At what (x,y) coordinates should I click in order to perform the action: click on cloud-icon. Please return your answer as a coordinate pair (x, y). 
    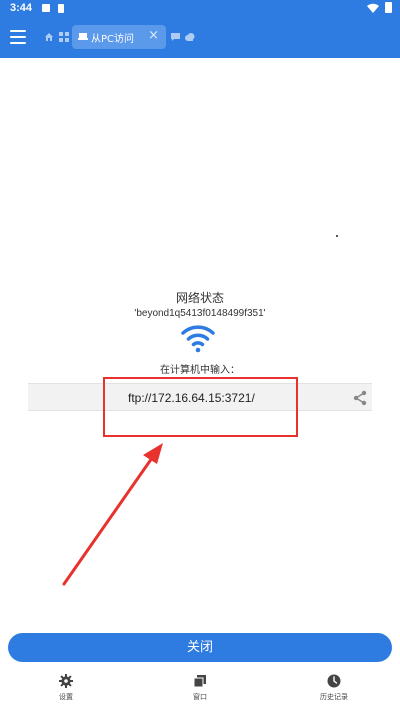
    Looking at the image, I should click on (190, 37).